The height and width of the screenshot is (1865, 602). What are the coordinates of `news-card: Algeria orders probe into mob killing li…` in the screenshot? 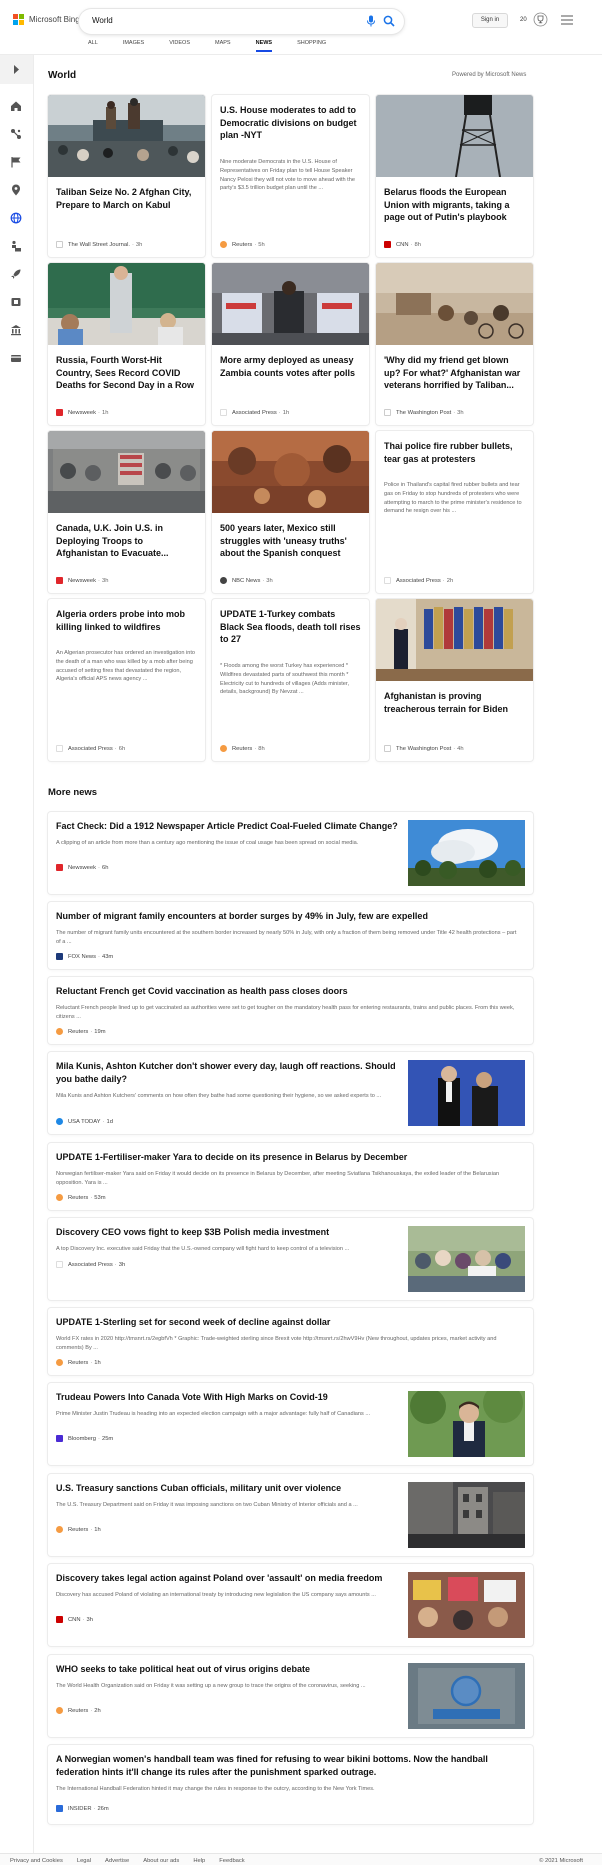 It's located at (126, 680).